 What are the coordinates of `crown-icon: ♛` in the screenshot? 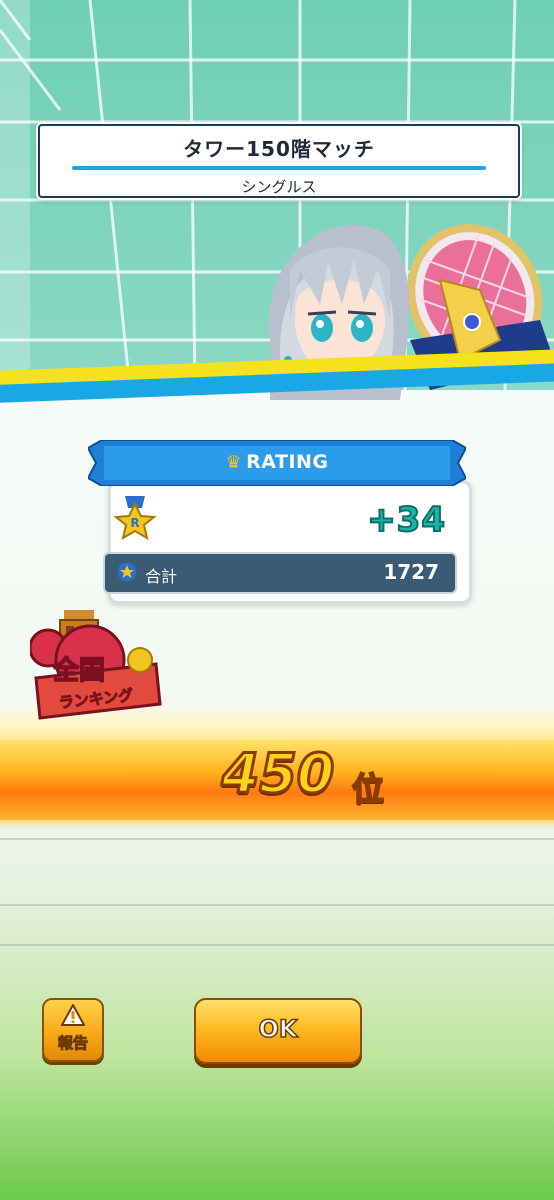 It's located at (234, 462).